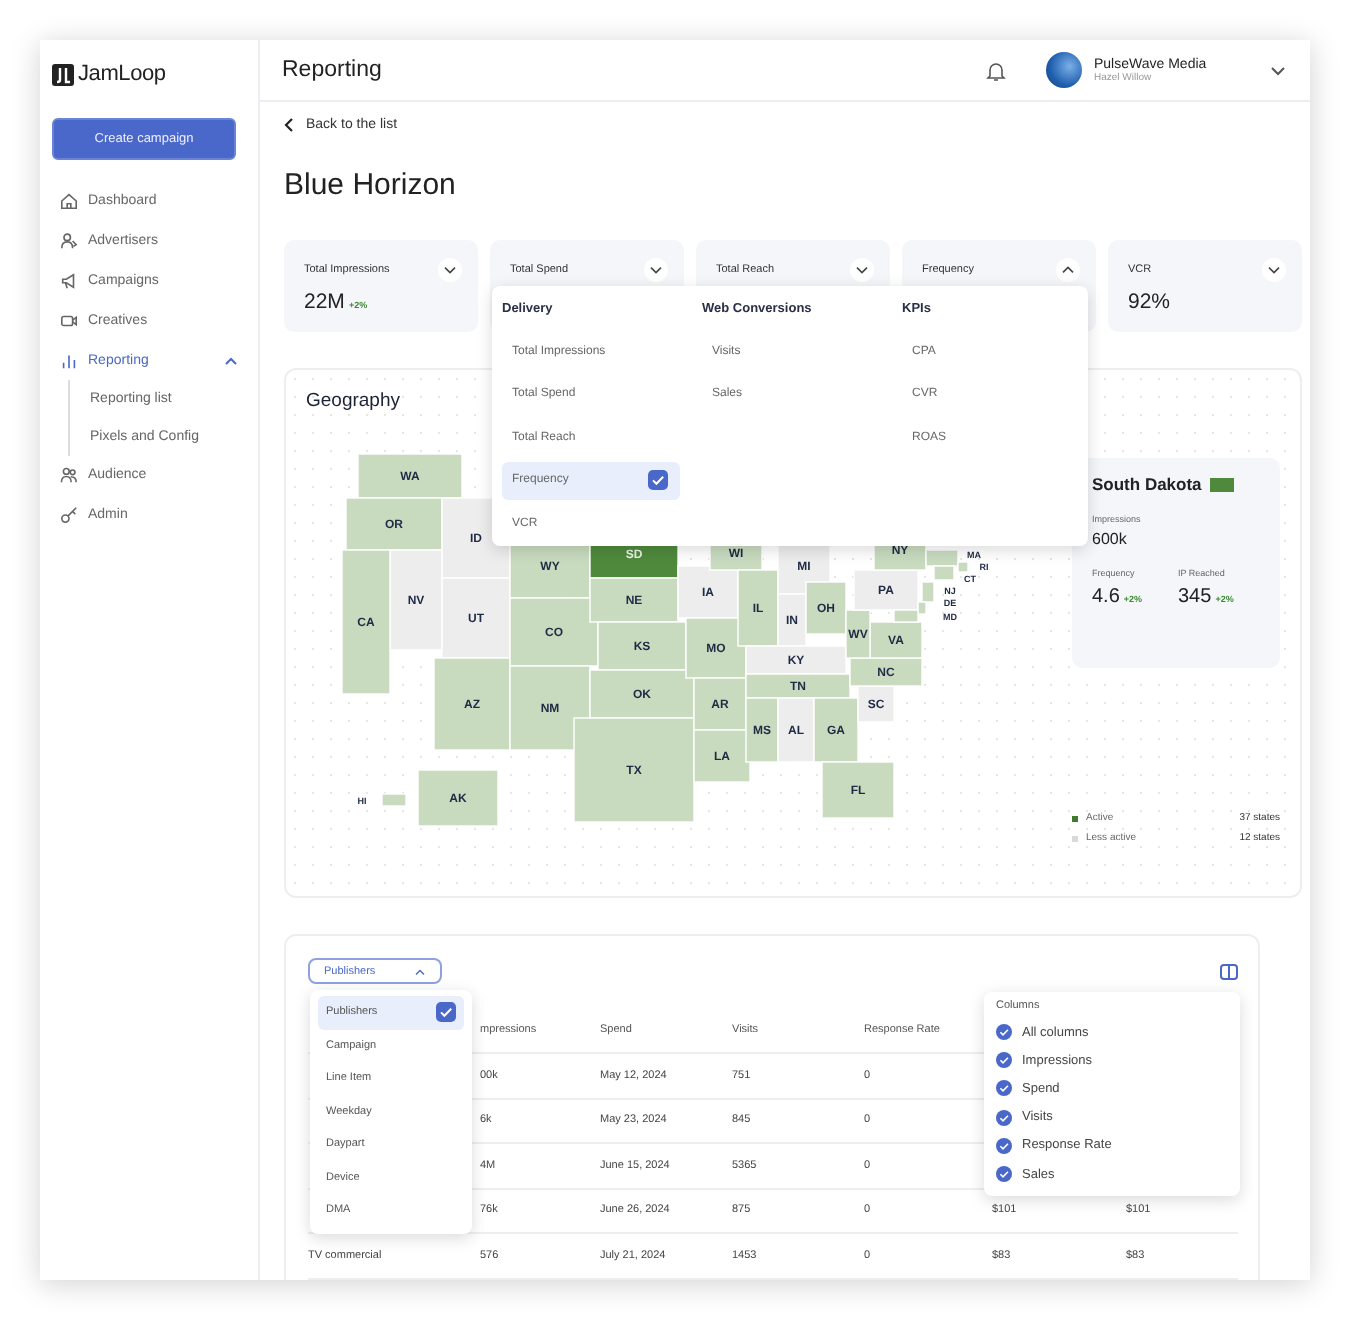 The width and height of the screenshot is (1350, 1320). Describe the element at coordinates (1149, 302) in the screenshot. I see `kpi-value: 92%` at that location.